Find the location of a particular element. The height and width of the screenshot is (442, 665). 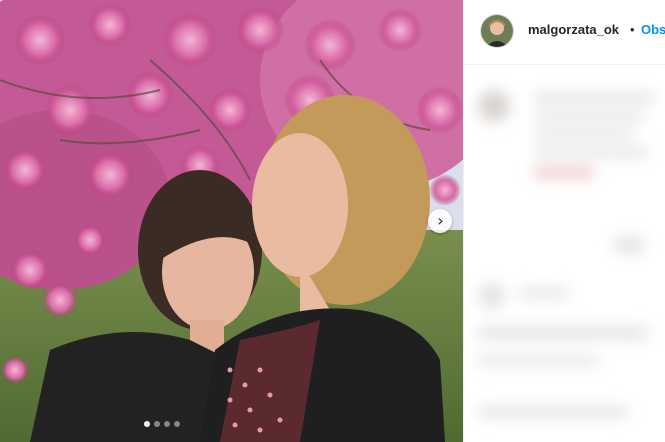

chevron-right-icon: › is located at coordinates (440, 220).